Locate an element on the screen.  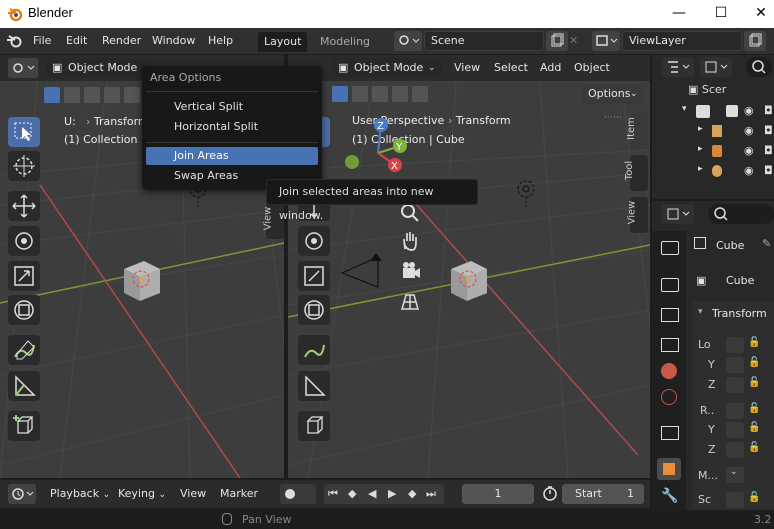
scene-name-field: Scene is located at coordinates (484, 41).